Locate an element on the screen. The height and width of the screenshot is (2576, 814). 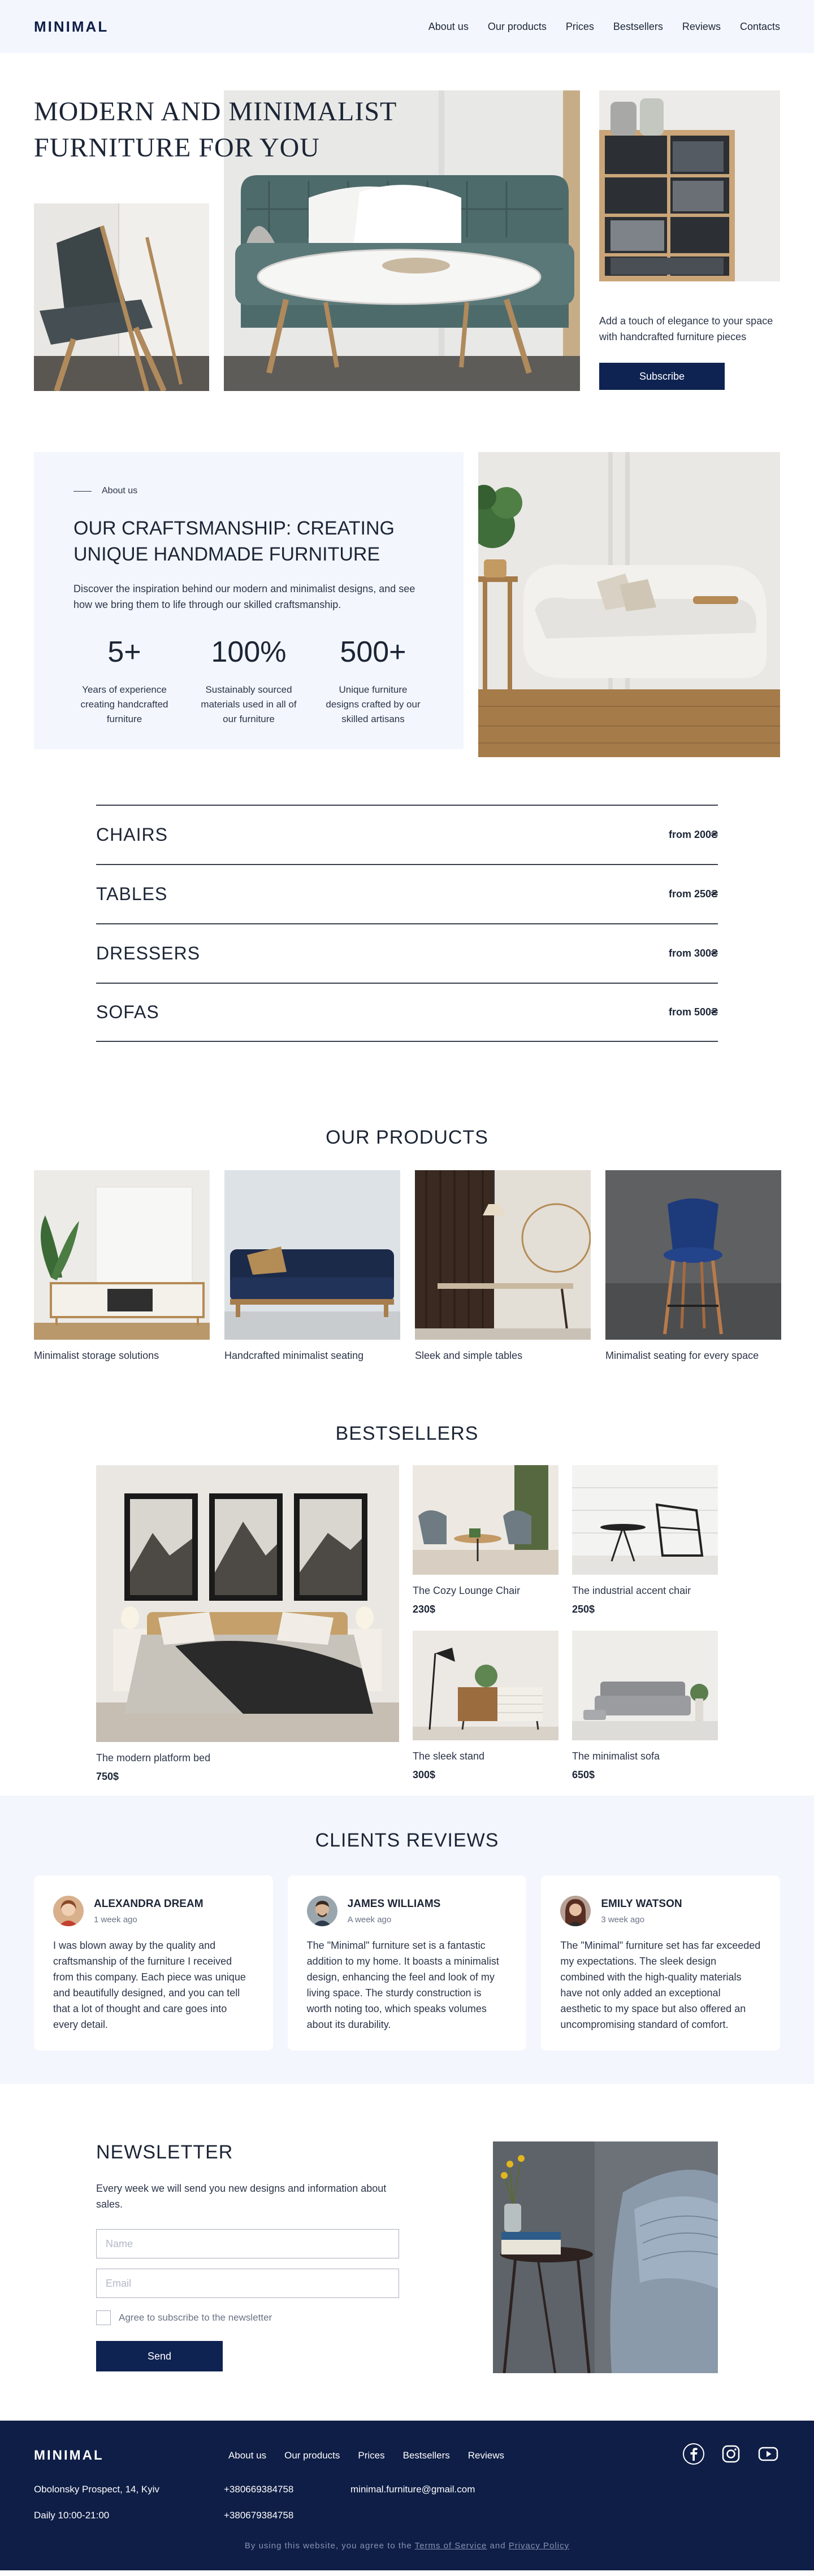
bestseller-card-sofa: The minimalist sofa 650$ is located at coordinates (645, 1707).